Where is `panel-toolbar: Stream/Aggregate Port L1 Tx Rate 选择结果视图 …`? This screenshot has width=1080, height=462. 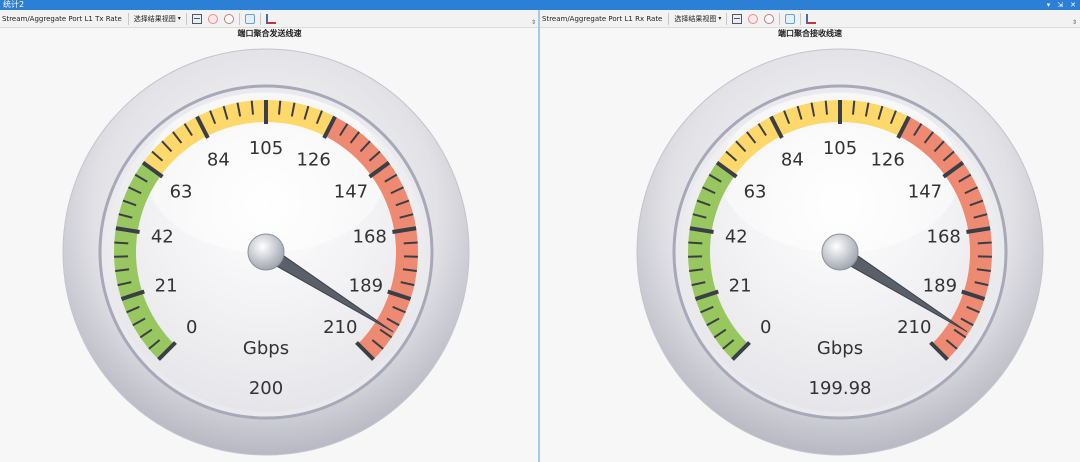 panel-toolbar: Stream/Aggregate Port L1 Tx Rate 选择结果视图 … is located at coordinates (269, 19).